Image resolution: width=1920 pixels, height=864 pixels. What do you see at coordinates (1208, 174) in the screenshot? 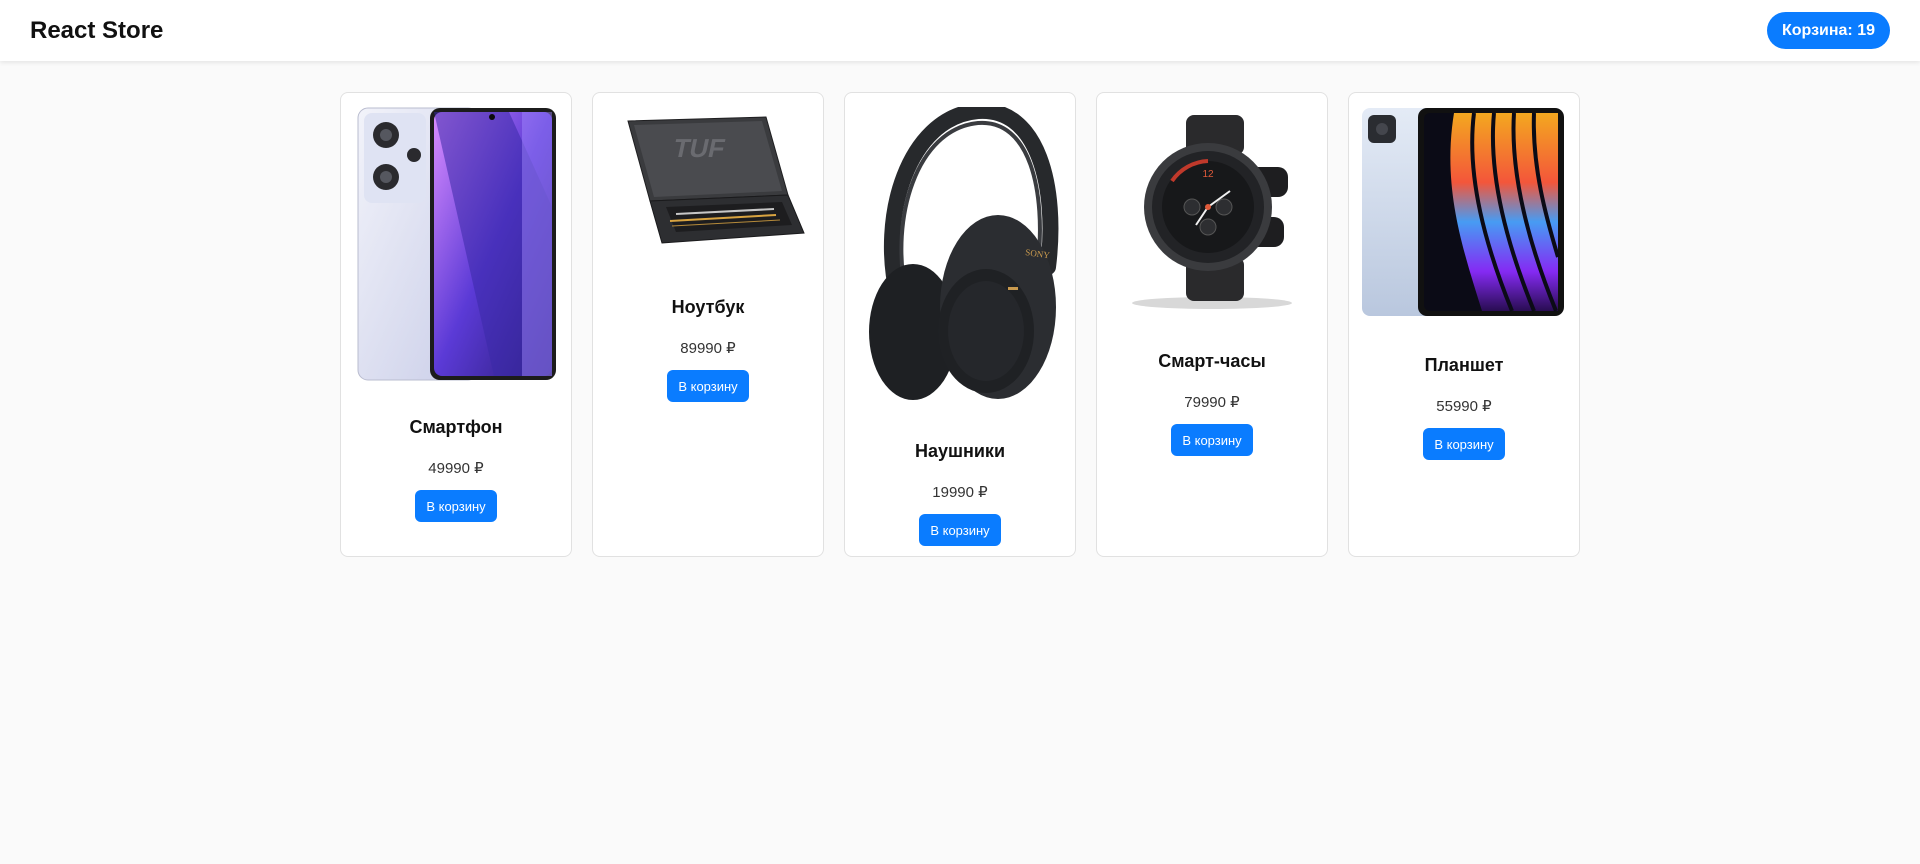
I see `svg-text: 12` at bounding box center [1208, 174].